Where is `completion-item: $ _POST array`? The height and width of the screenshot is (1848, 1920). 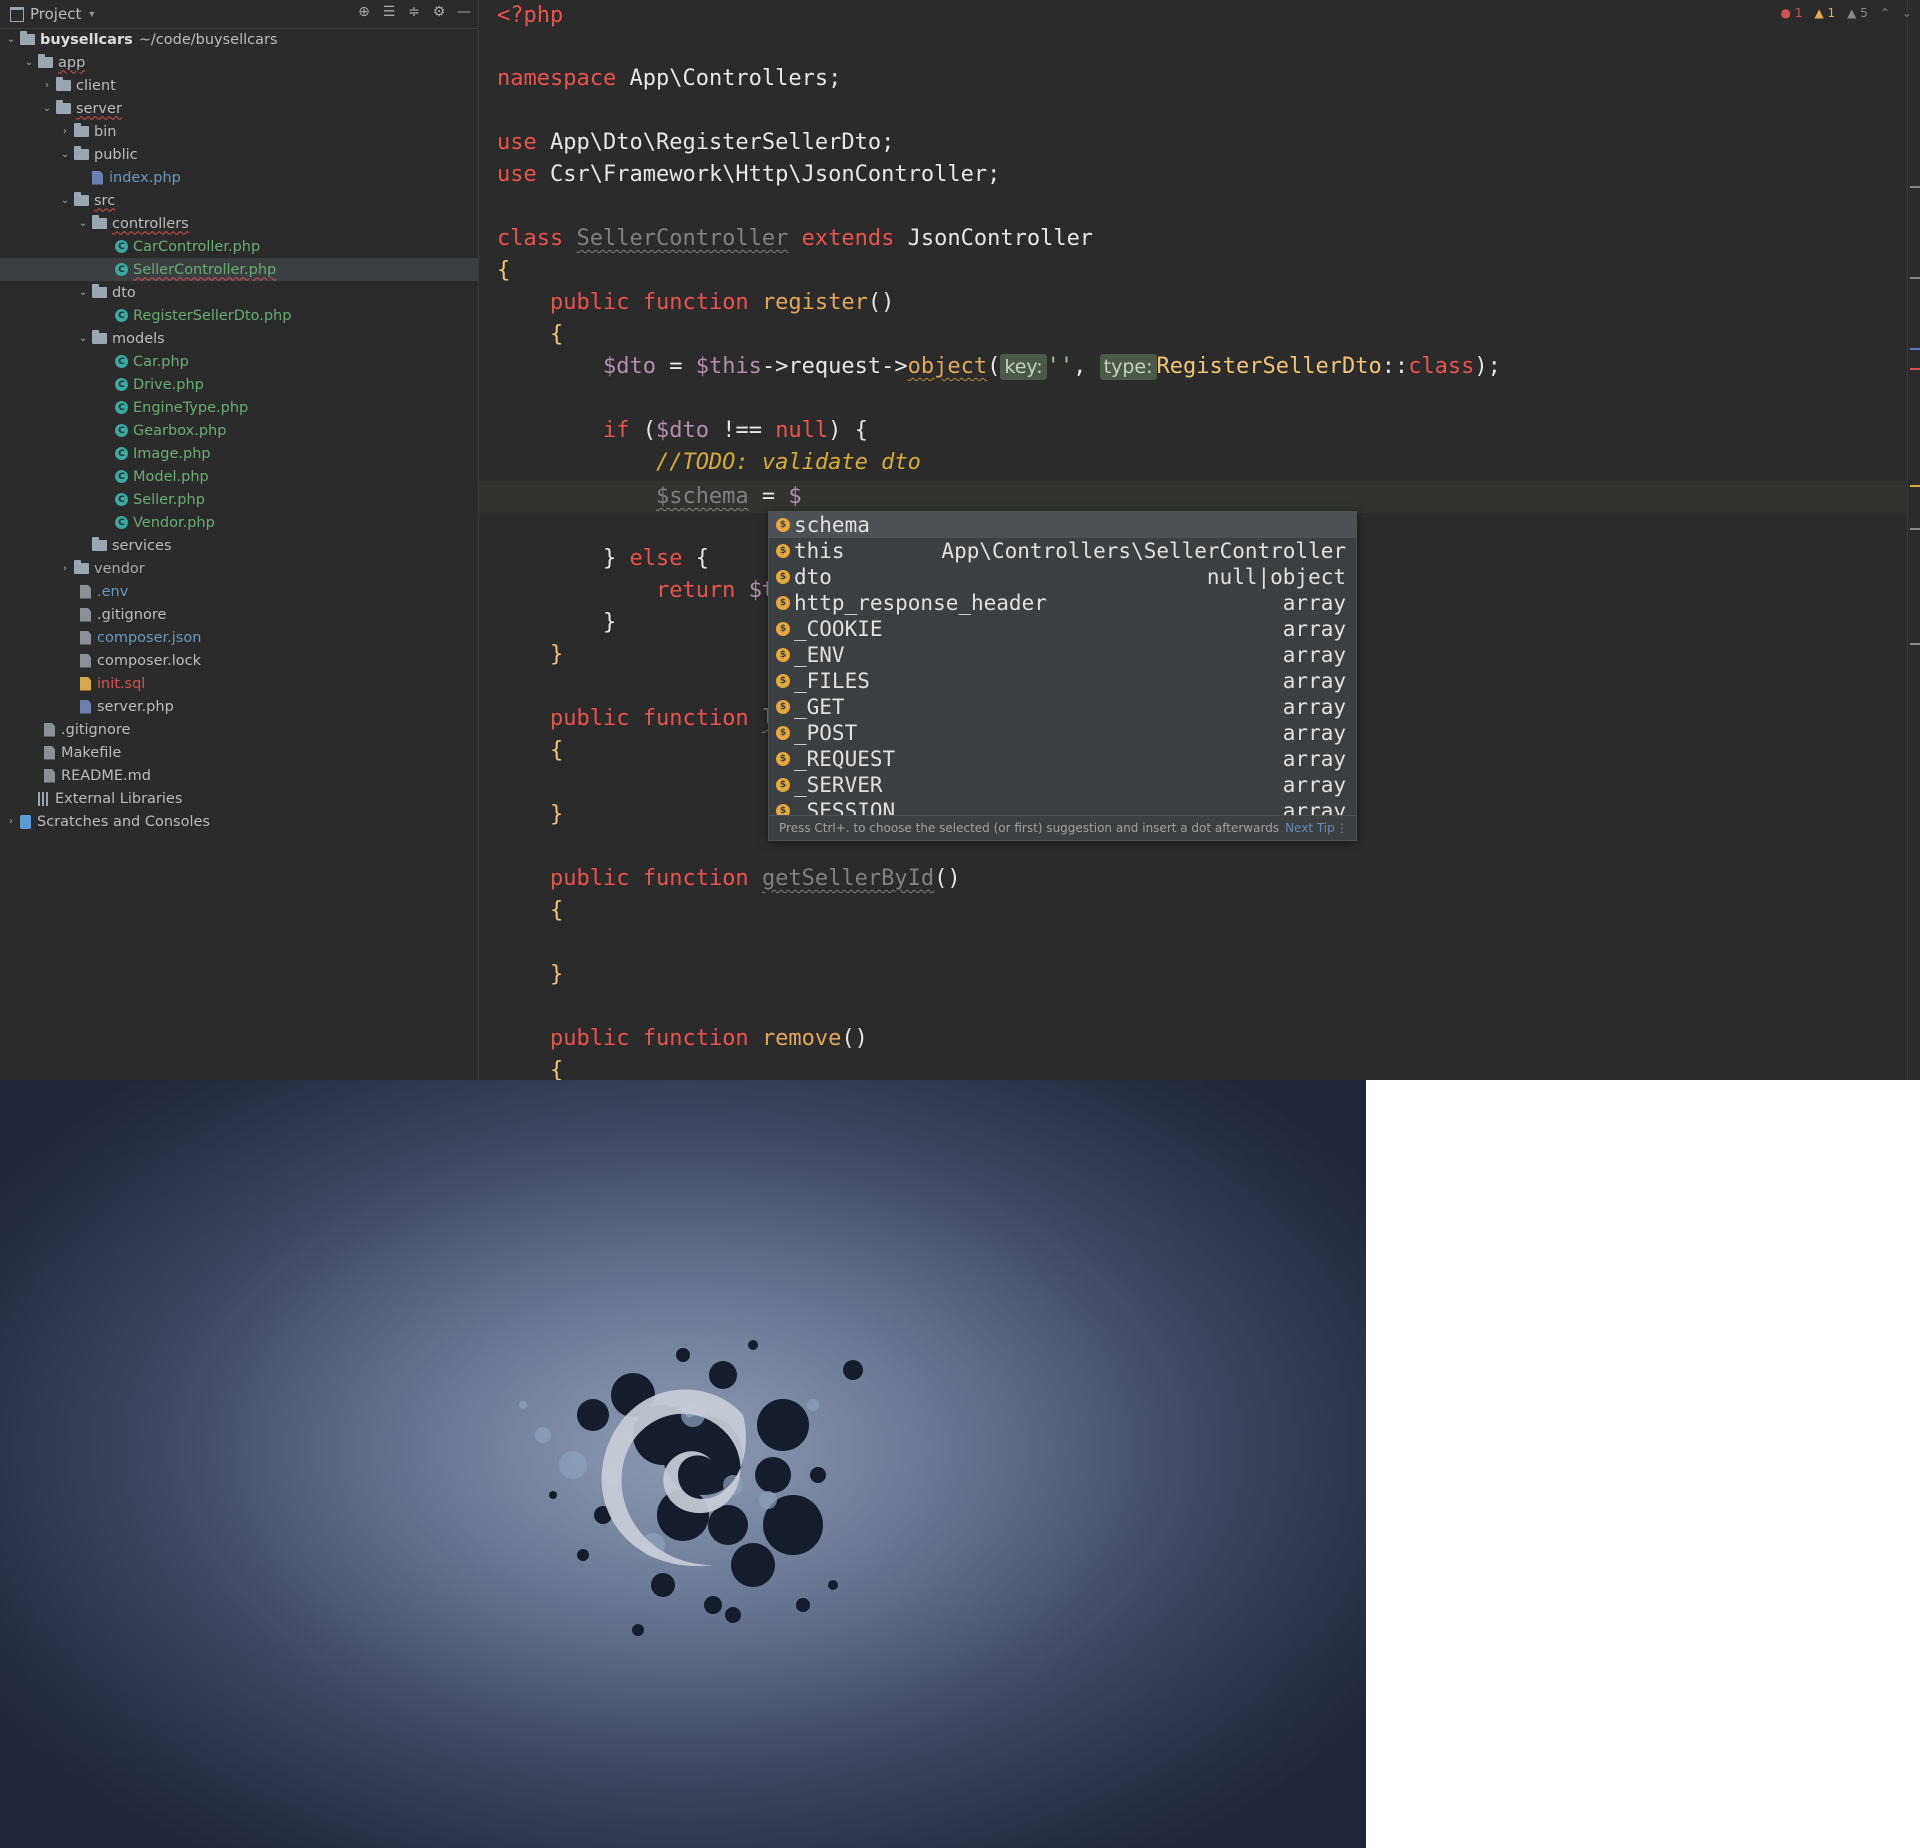
completion-item: $ _POST array is located at coordinates (1062, 733).